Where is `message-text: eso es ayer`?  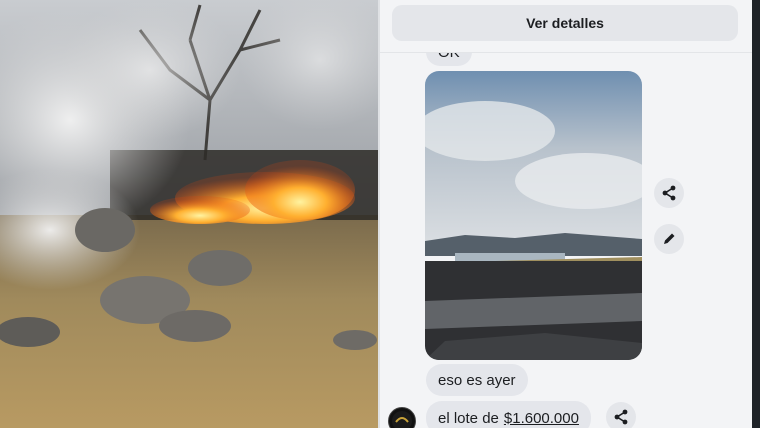
message-text: eso es ayer is located at coordinates (477, 380).